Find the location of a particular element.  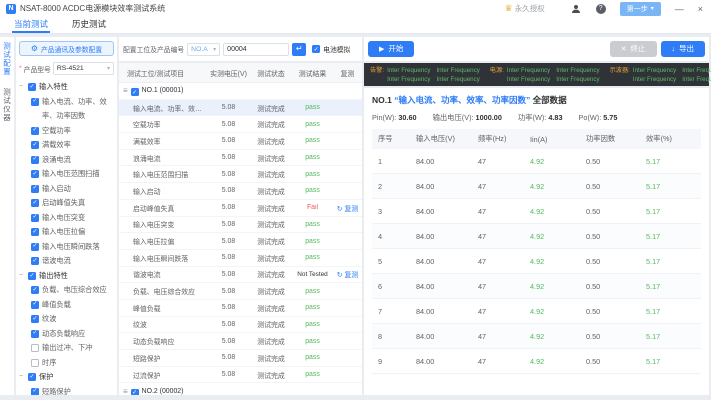

tree-item: ✓ 输入电压范围扫描 is located at coordinates (66, 174).